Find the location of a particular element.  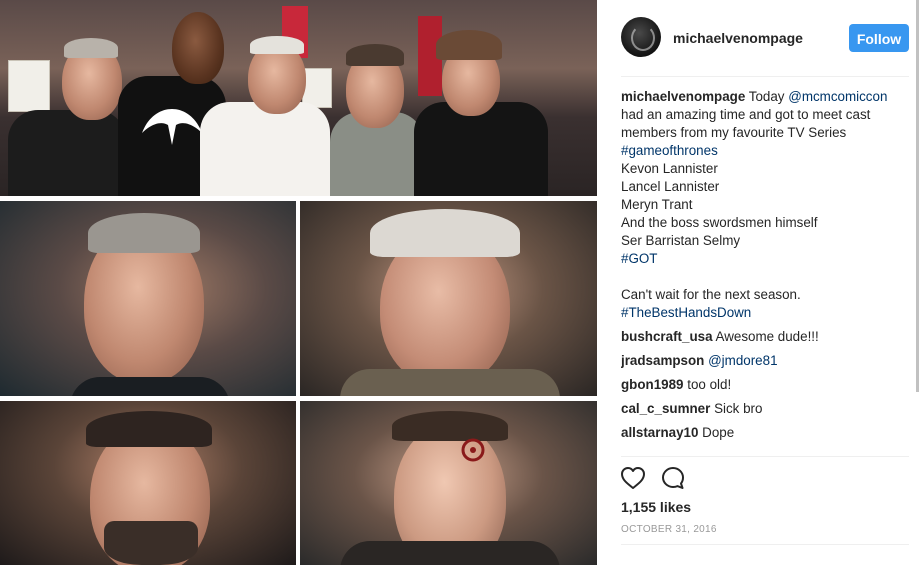

comment-username: jradsampson is located at coordinates (662, 360).